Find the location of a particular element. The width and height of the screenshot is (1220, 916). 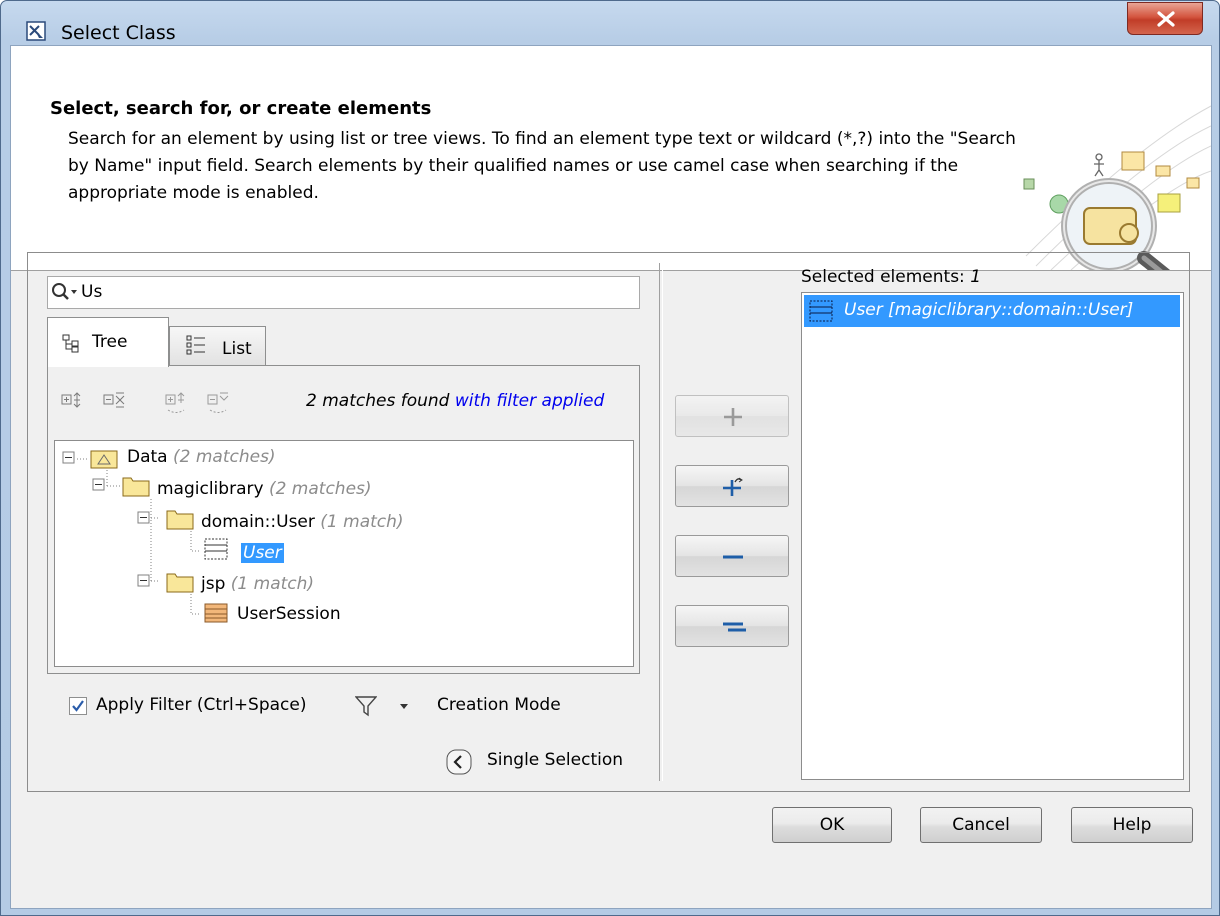

help-button: Help is located at coordinates (1132, 825).